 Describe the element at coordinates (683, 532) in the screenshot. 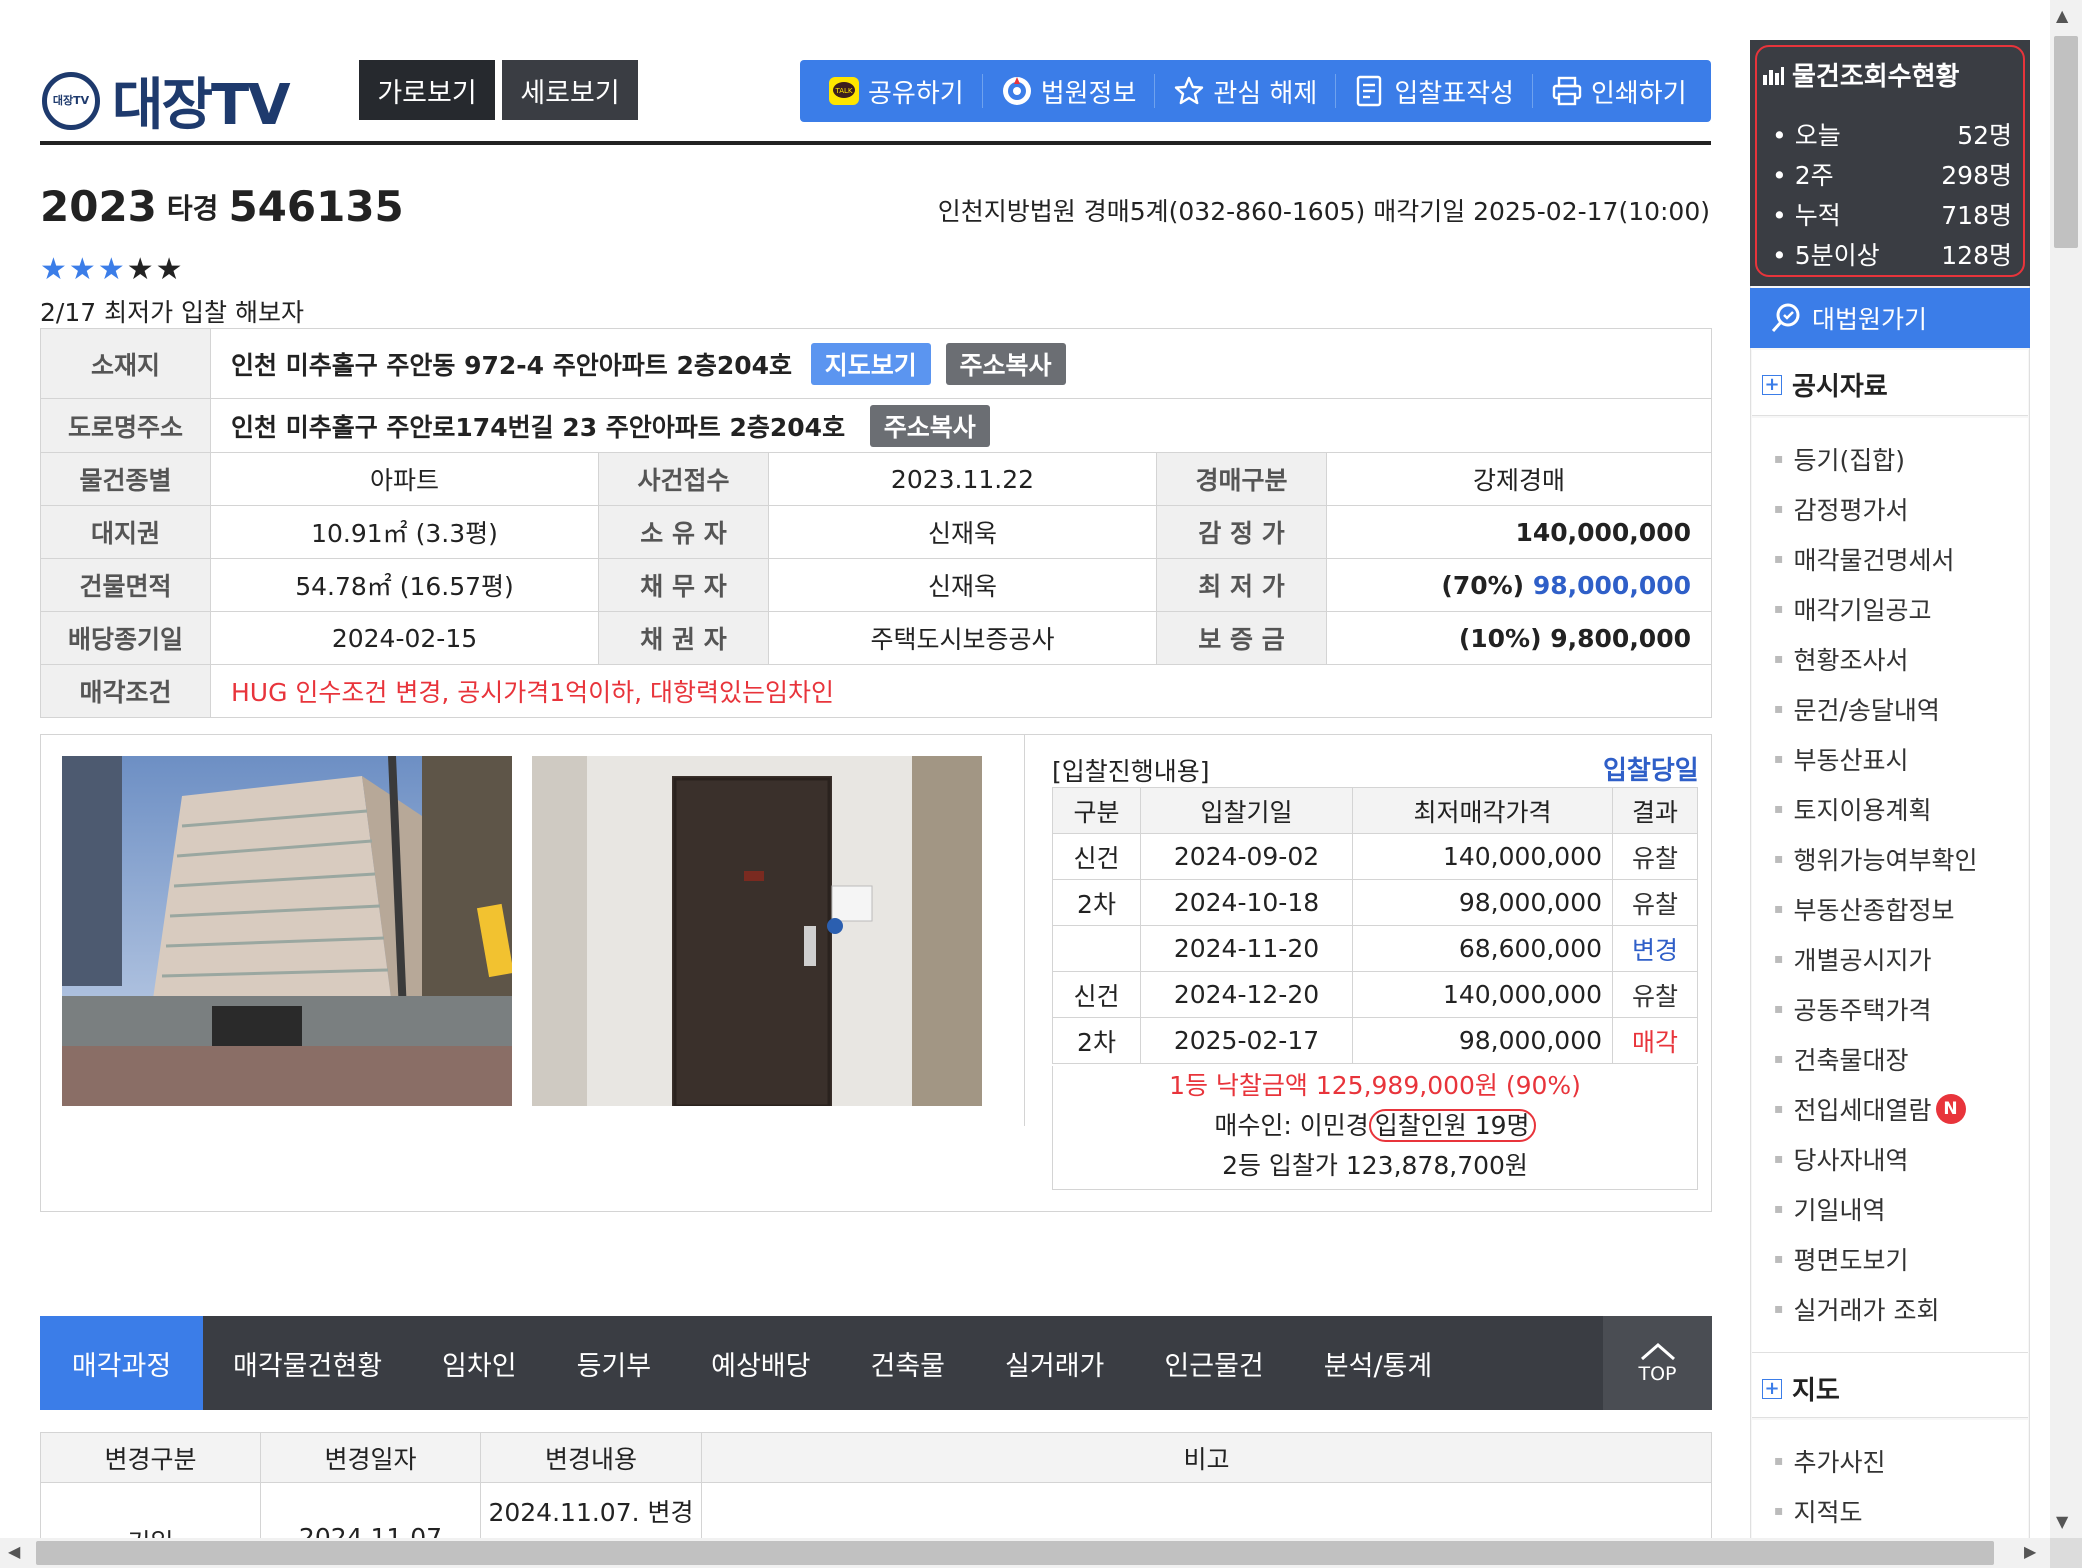

I see `info-label: 소 유 자` at that location.